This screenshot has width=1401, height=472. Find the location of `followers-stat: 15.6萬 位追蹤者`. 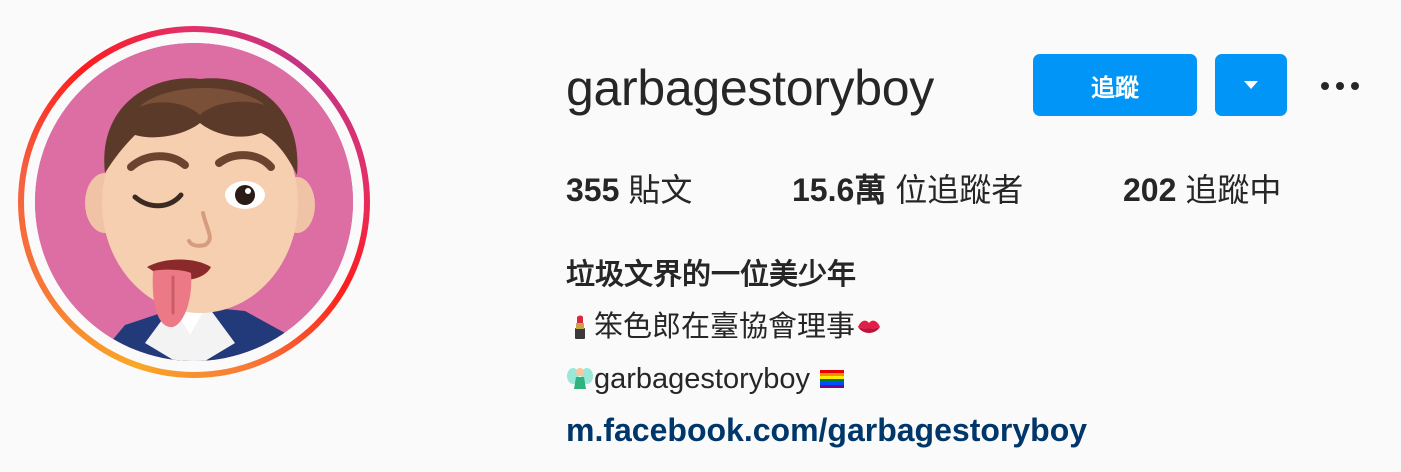

followers-stat: 15.6萬 位追蹤者 is located at coordinates (907, 190).